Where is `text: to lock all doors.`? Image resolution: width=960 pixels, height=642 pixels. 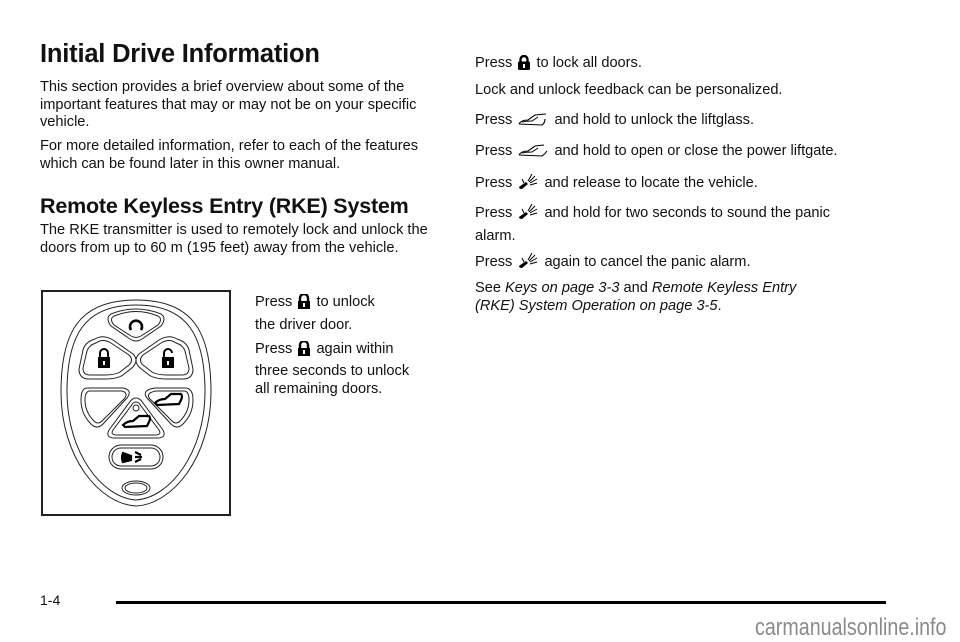 text: to lock all doors. is located at coordinates (589, 63).